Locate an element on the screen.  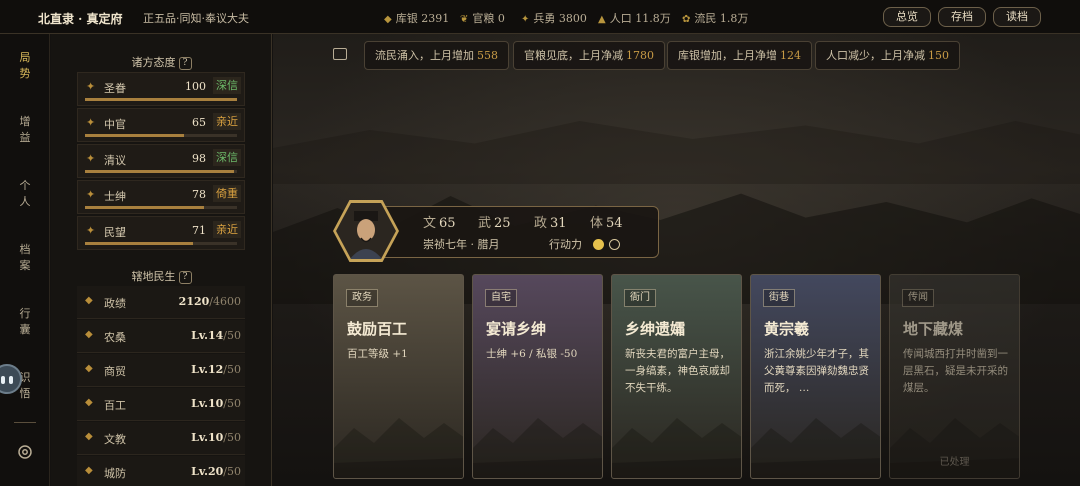
nav-label: 档案 is located at coordinates (25, 257).